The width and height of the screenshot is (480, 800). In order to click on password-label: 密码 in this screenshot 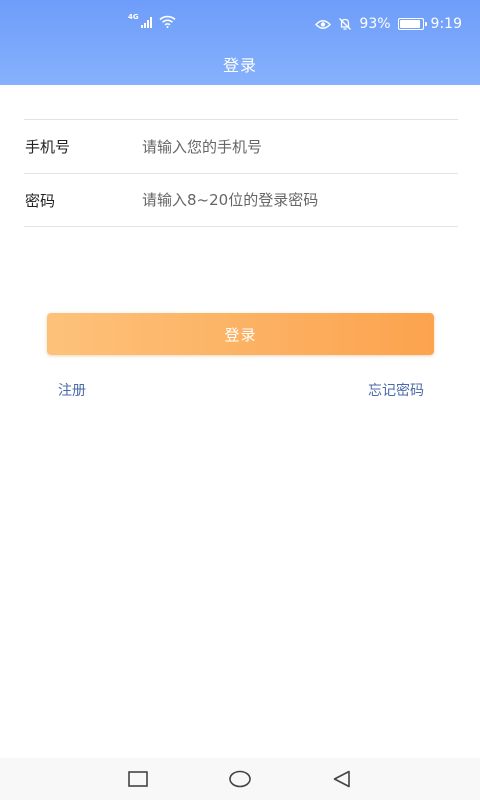, I will do `click(40, 200)`.